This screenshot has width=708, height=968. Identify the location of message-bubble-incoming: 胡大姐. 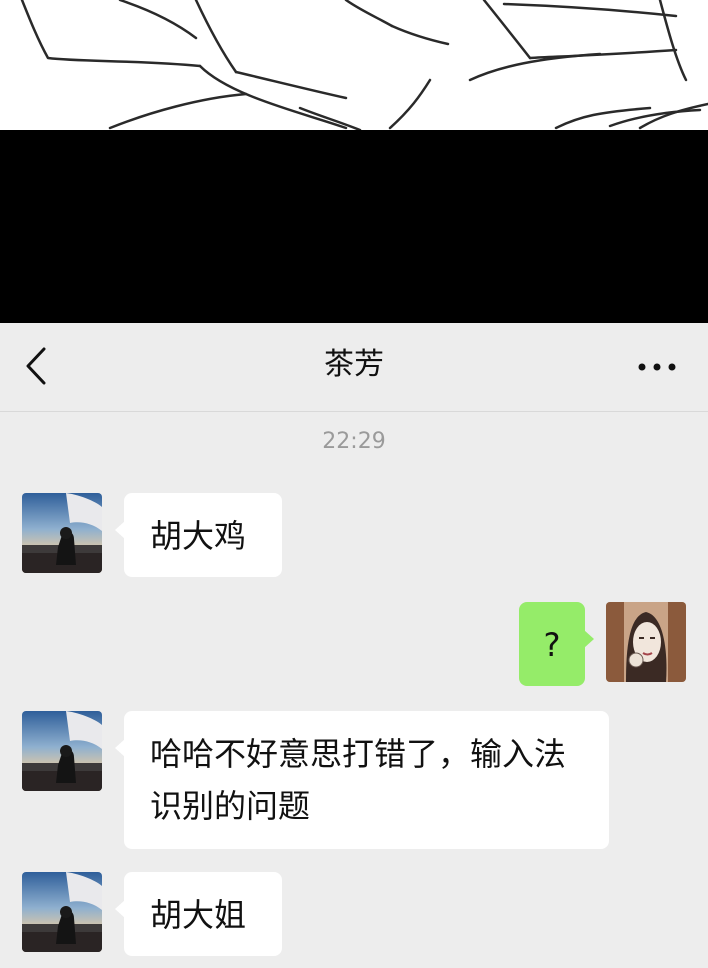
(198, 914).